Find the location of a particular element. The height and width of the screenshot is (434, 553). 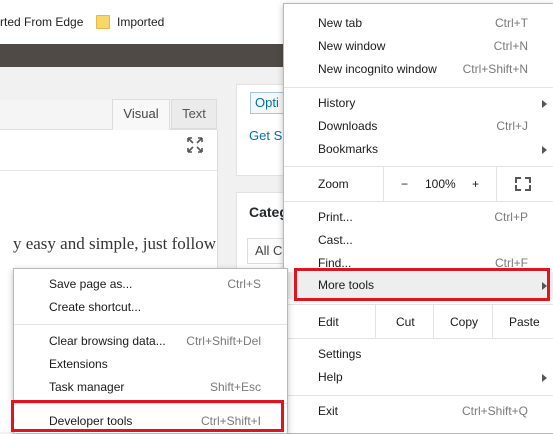

edit-label: Edit is located at coordinates (328, 322).